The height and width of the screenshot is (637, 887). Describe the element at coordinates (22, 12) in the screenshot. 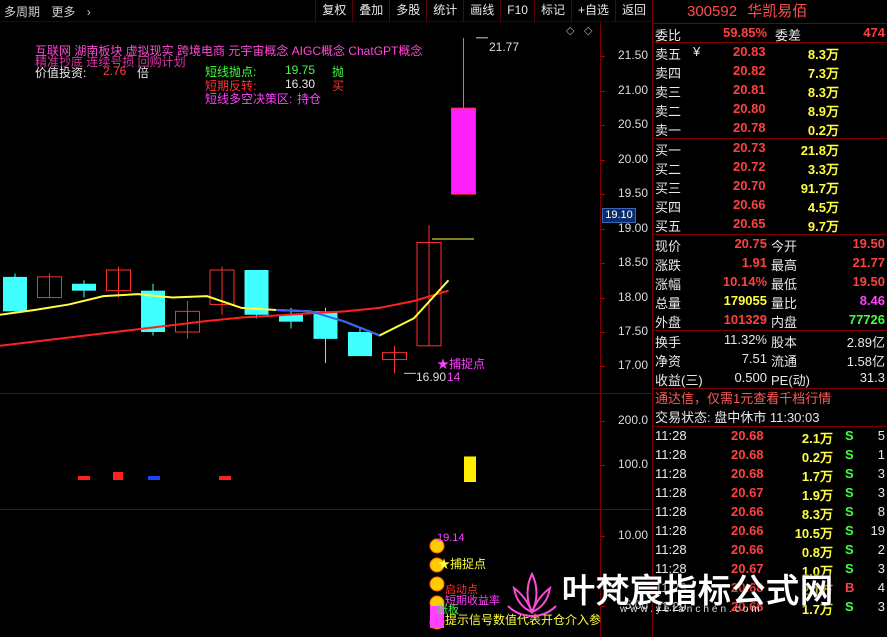

I see `period-selector: 多周期` at that location.